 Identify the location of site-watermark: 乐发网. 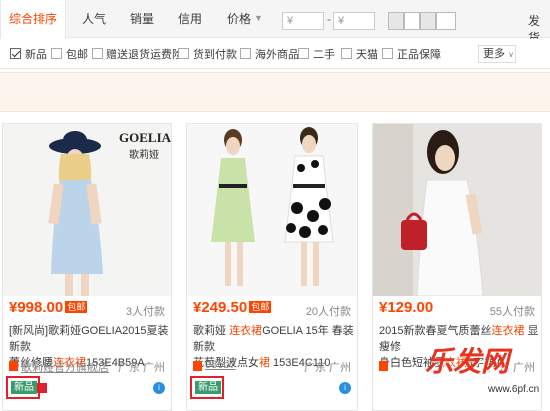
(467, 361).